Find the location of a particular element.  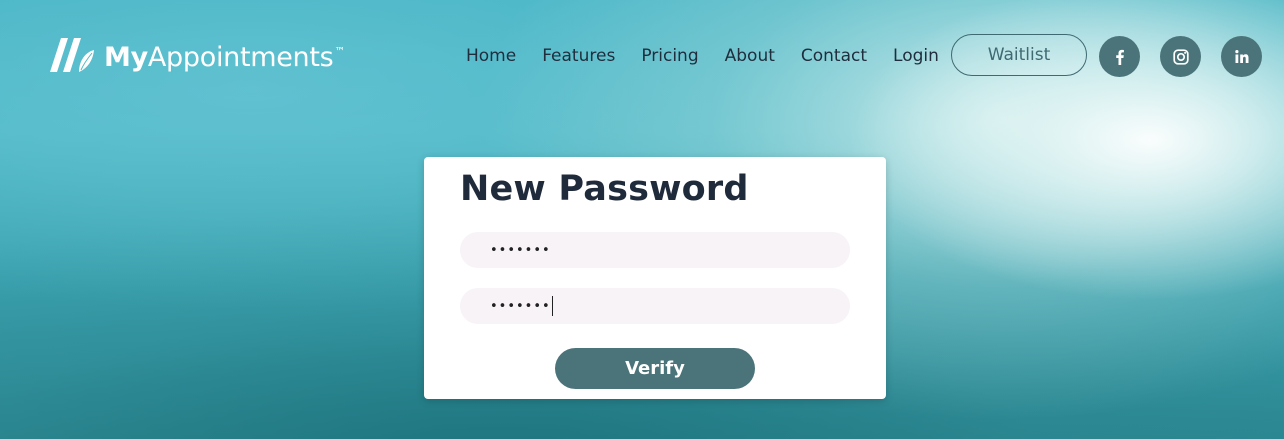

new-password-input: ••••••• is located at coordinates (655, 250).